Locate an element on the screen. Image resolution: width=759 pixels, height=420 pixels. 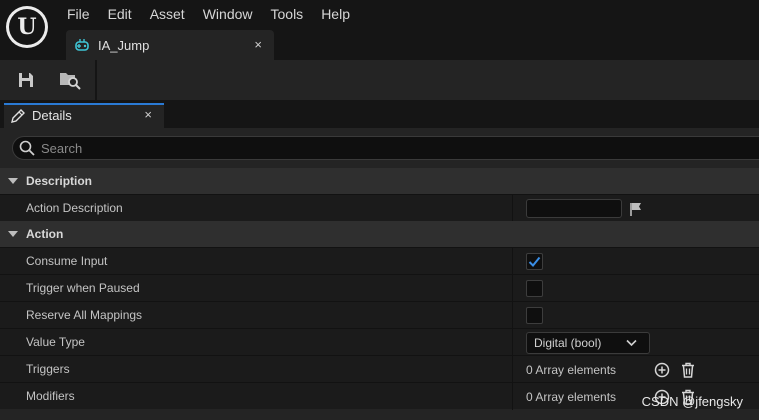
category-action: Action is located at coordinates (379, 234).